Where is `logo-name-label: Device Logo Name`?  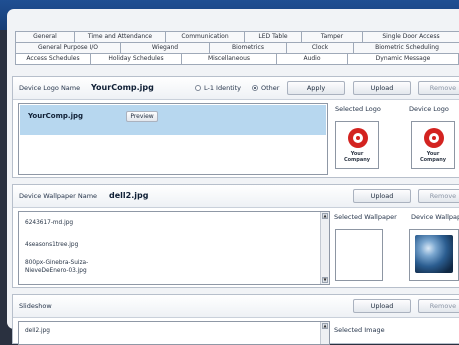 logo-name-label: Device Logo Name is located at coordinates (50, 88).